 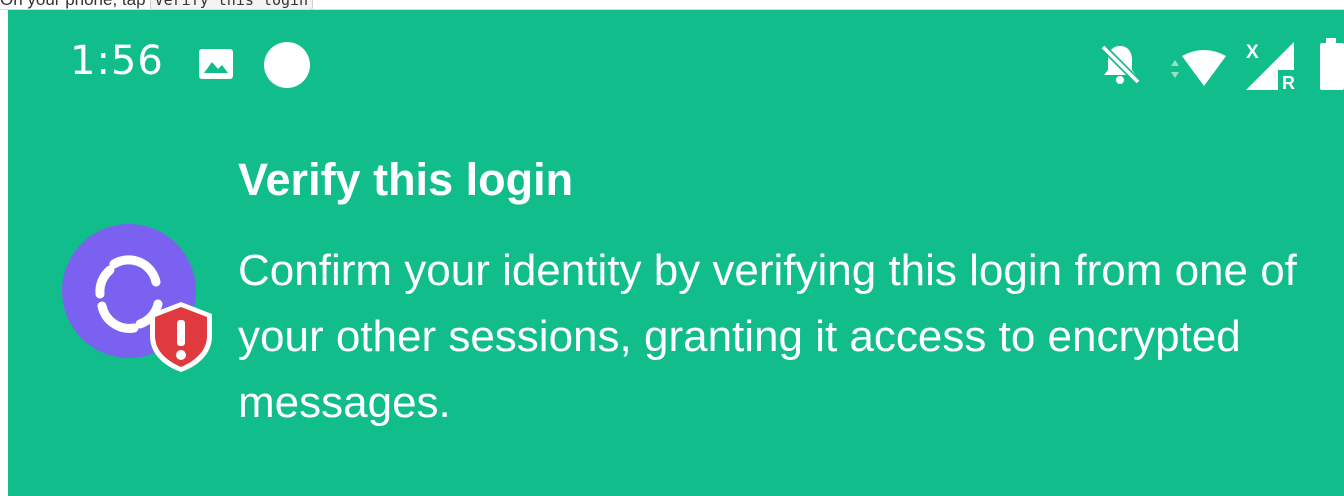 What do you see at coordinates (181, 337) in the screenshot?
I see `warning-shield-icon` at bounding box center [181, 337].